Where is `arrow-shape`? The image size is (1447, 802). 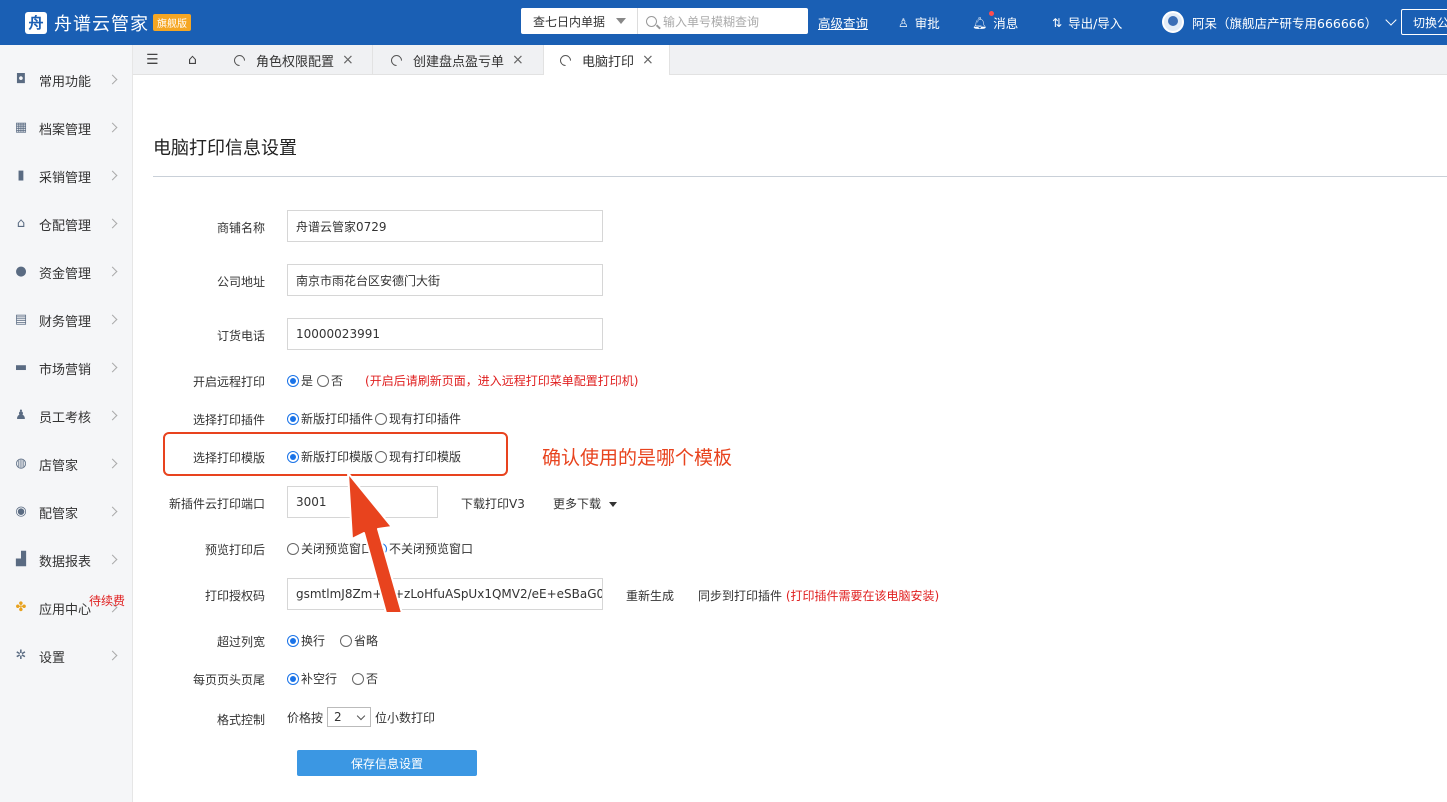
arrow-shape is located at coordinates (375, 543).